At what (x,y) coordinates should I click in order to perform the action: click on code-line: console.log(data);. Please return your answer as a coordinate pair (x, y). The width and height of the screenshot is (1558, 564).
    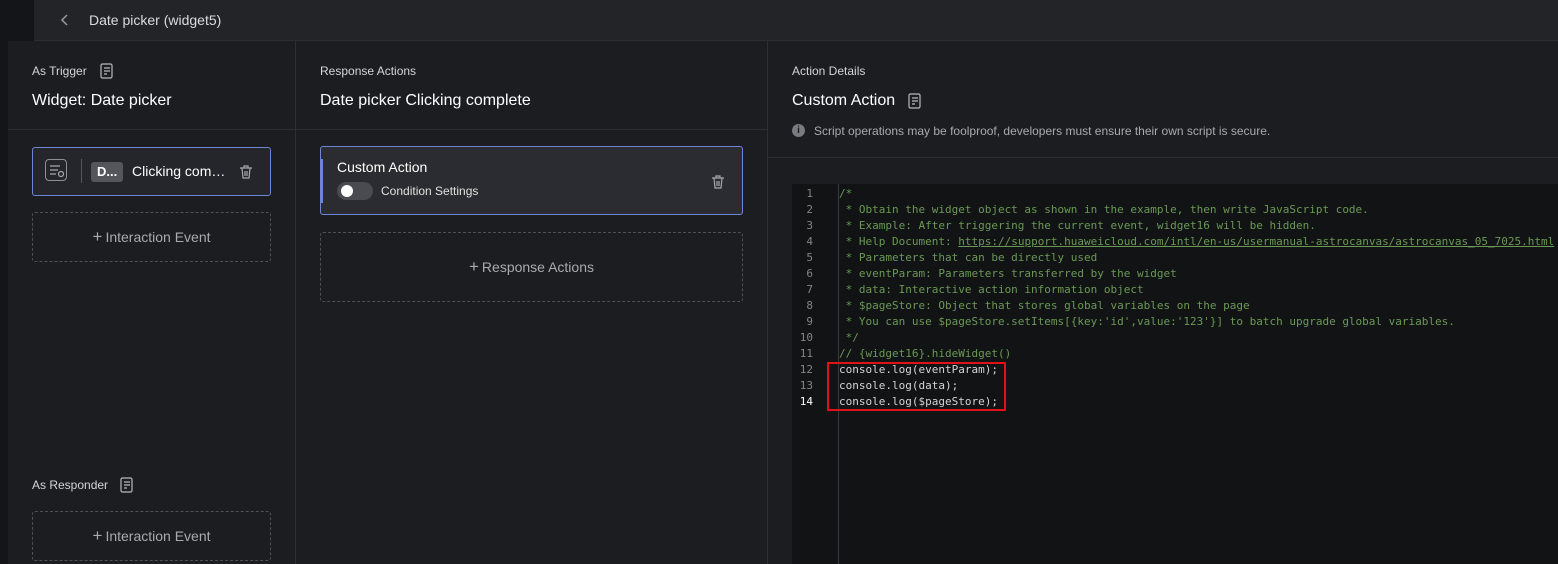
    Looking at the image, I should click on (899, 385).